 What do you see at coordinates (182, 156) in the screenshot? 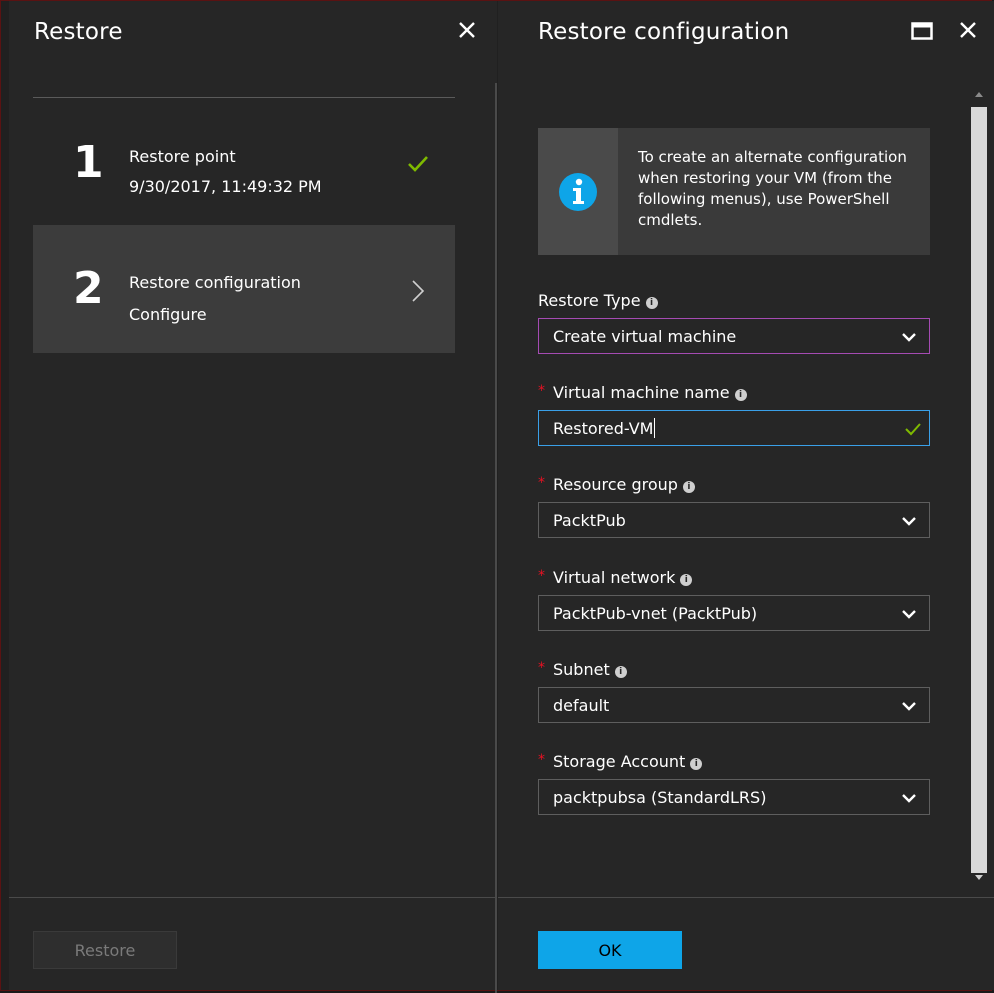
I see `step-title: Restore point` at bounding box center [182, 156].